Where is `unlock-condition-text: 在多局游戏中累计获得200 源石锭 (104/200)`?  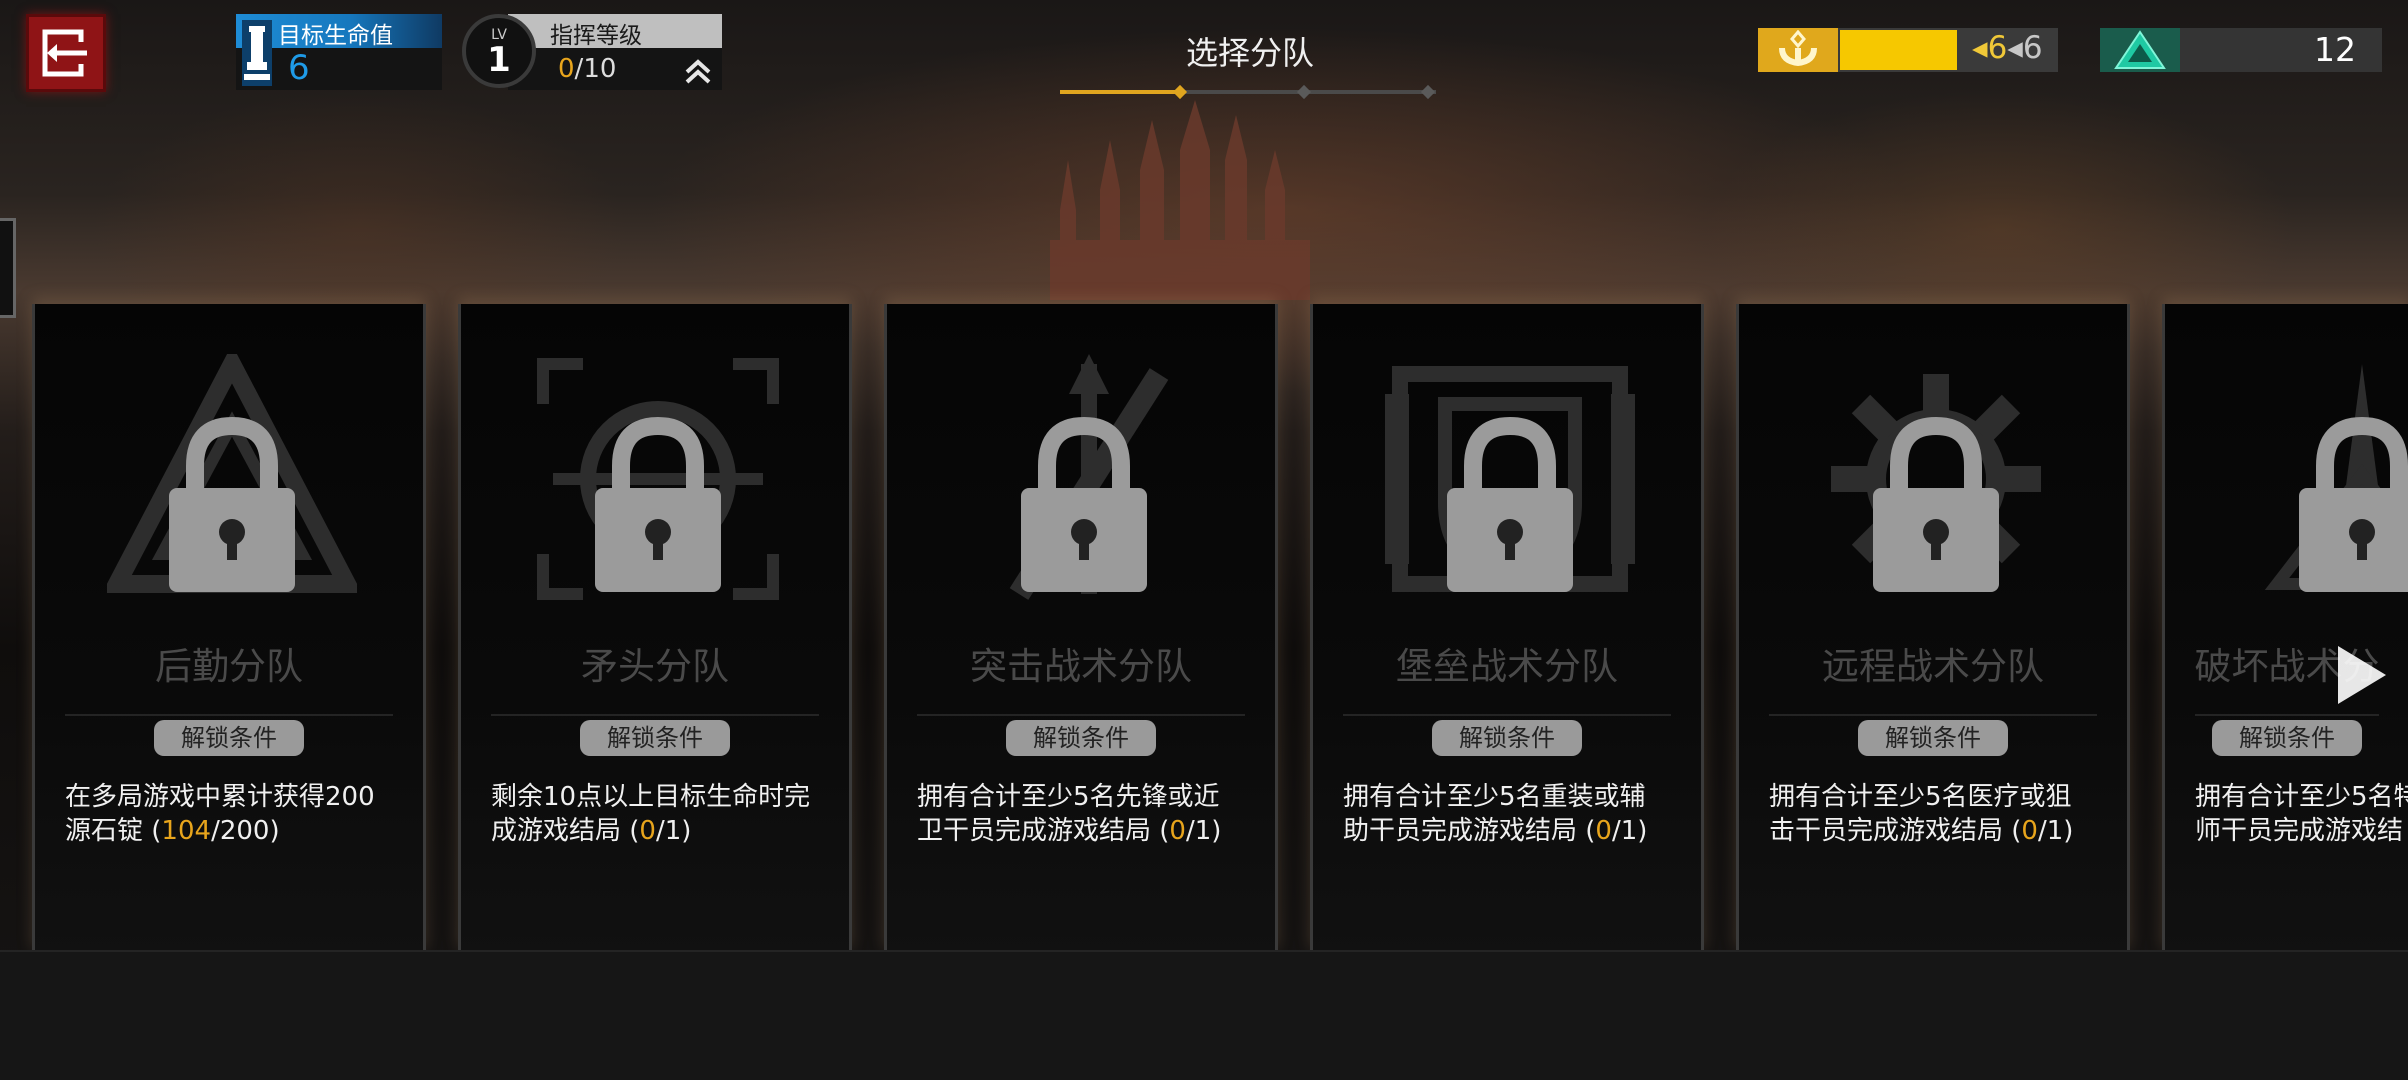 unlock-condition-text: 在多局游戏中累计获得200 源石锭 (104/200) is located at coordinates (235, 814).